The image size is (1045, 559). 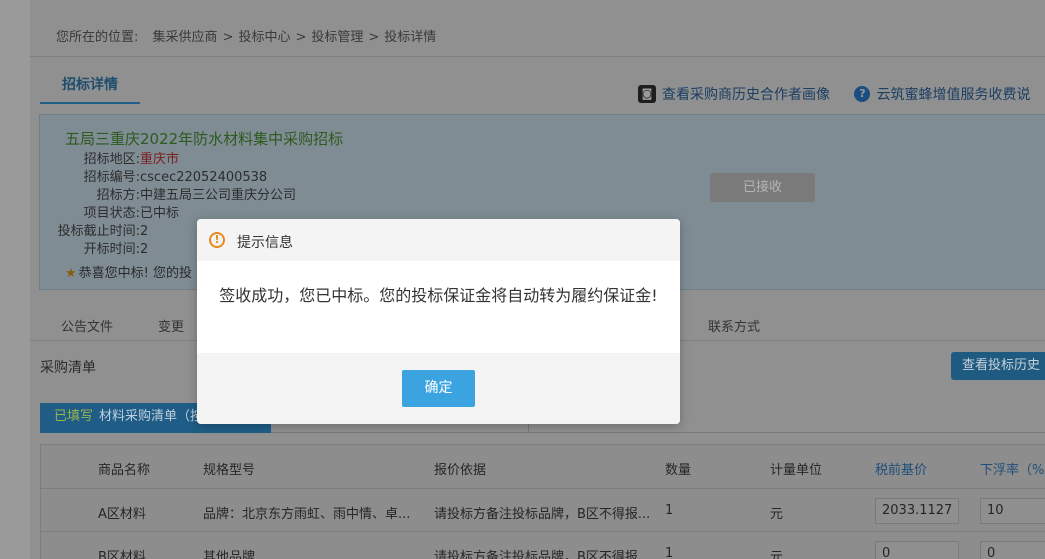 I want to click on dialog-header: ! 提示信息, so click(x=438, y=240).